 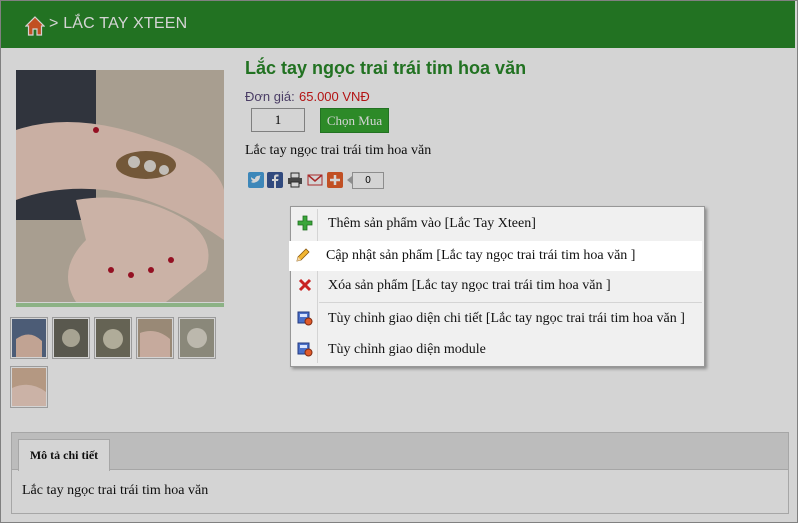 I want to click on menu-item-add-product: Thêm sản phẩm vào [Lắc Tay Xteen], so click(x=497, y=224).